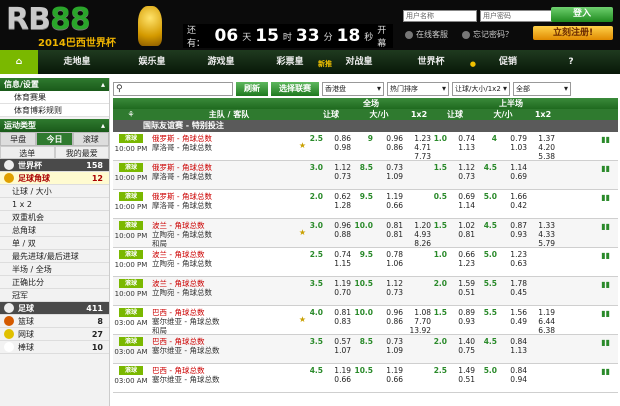  I want to click on question-icon, so click(466, 34).